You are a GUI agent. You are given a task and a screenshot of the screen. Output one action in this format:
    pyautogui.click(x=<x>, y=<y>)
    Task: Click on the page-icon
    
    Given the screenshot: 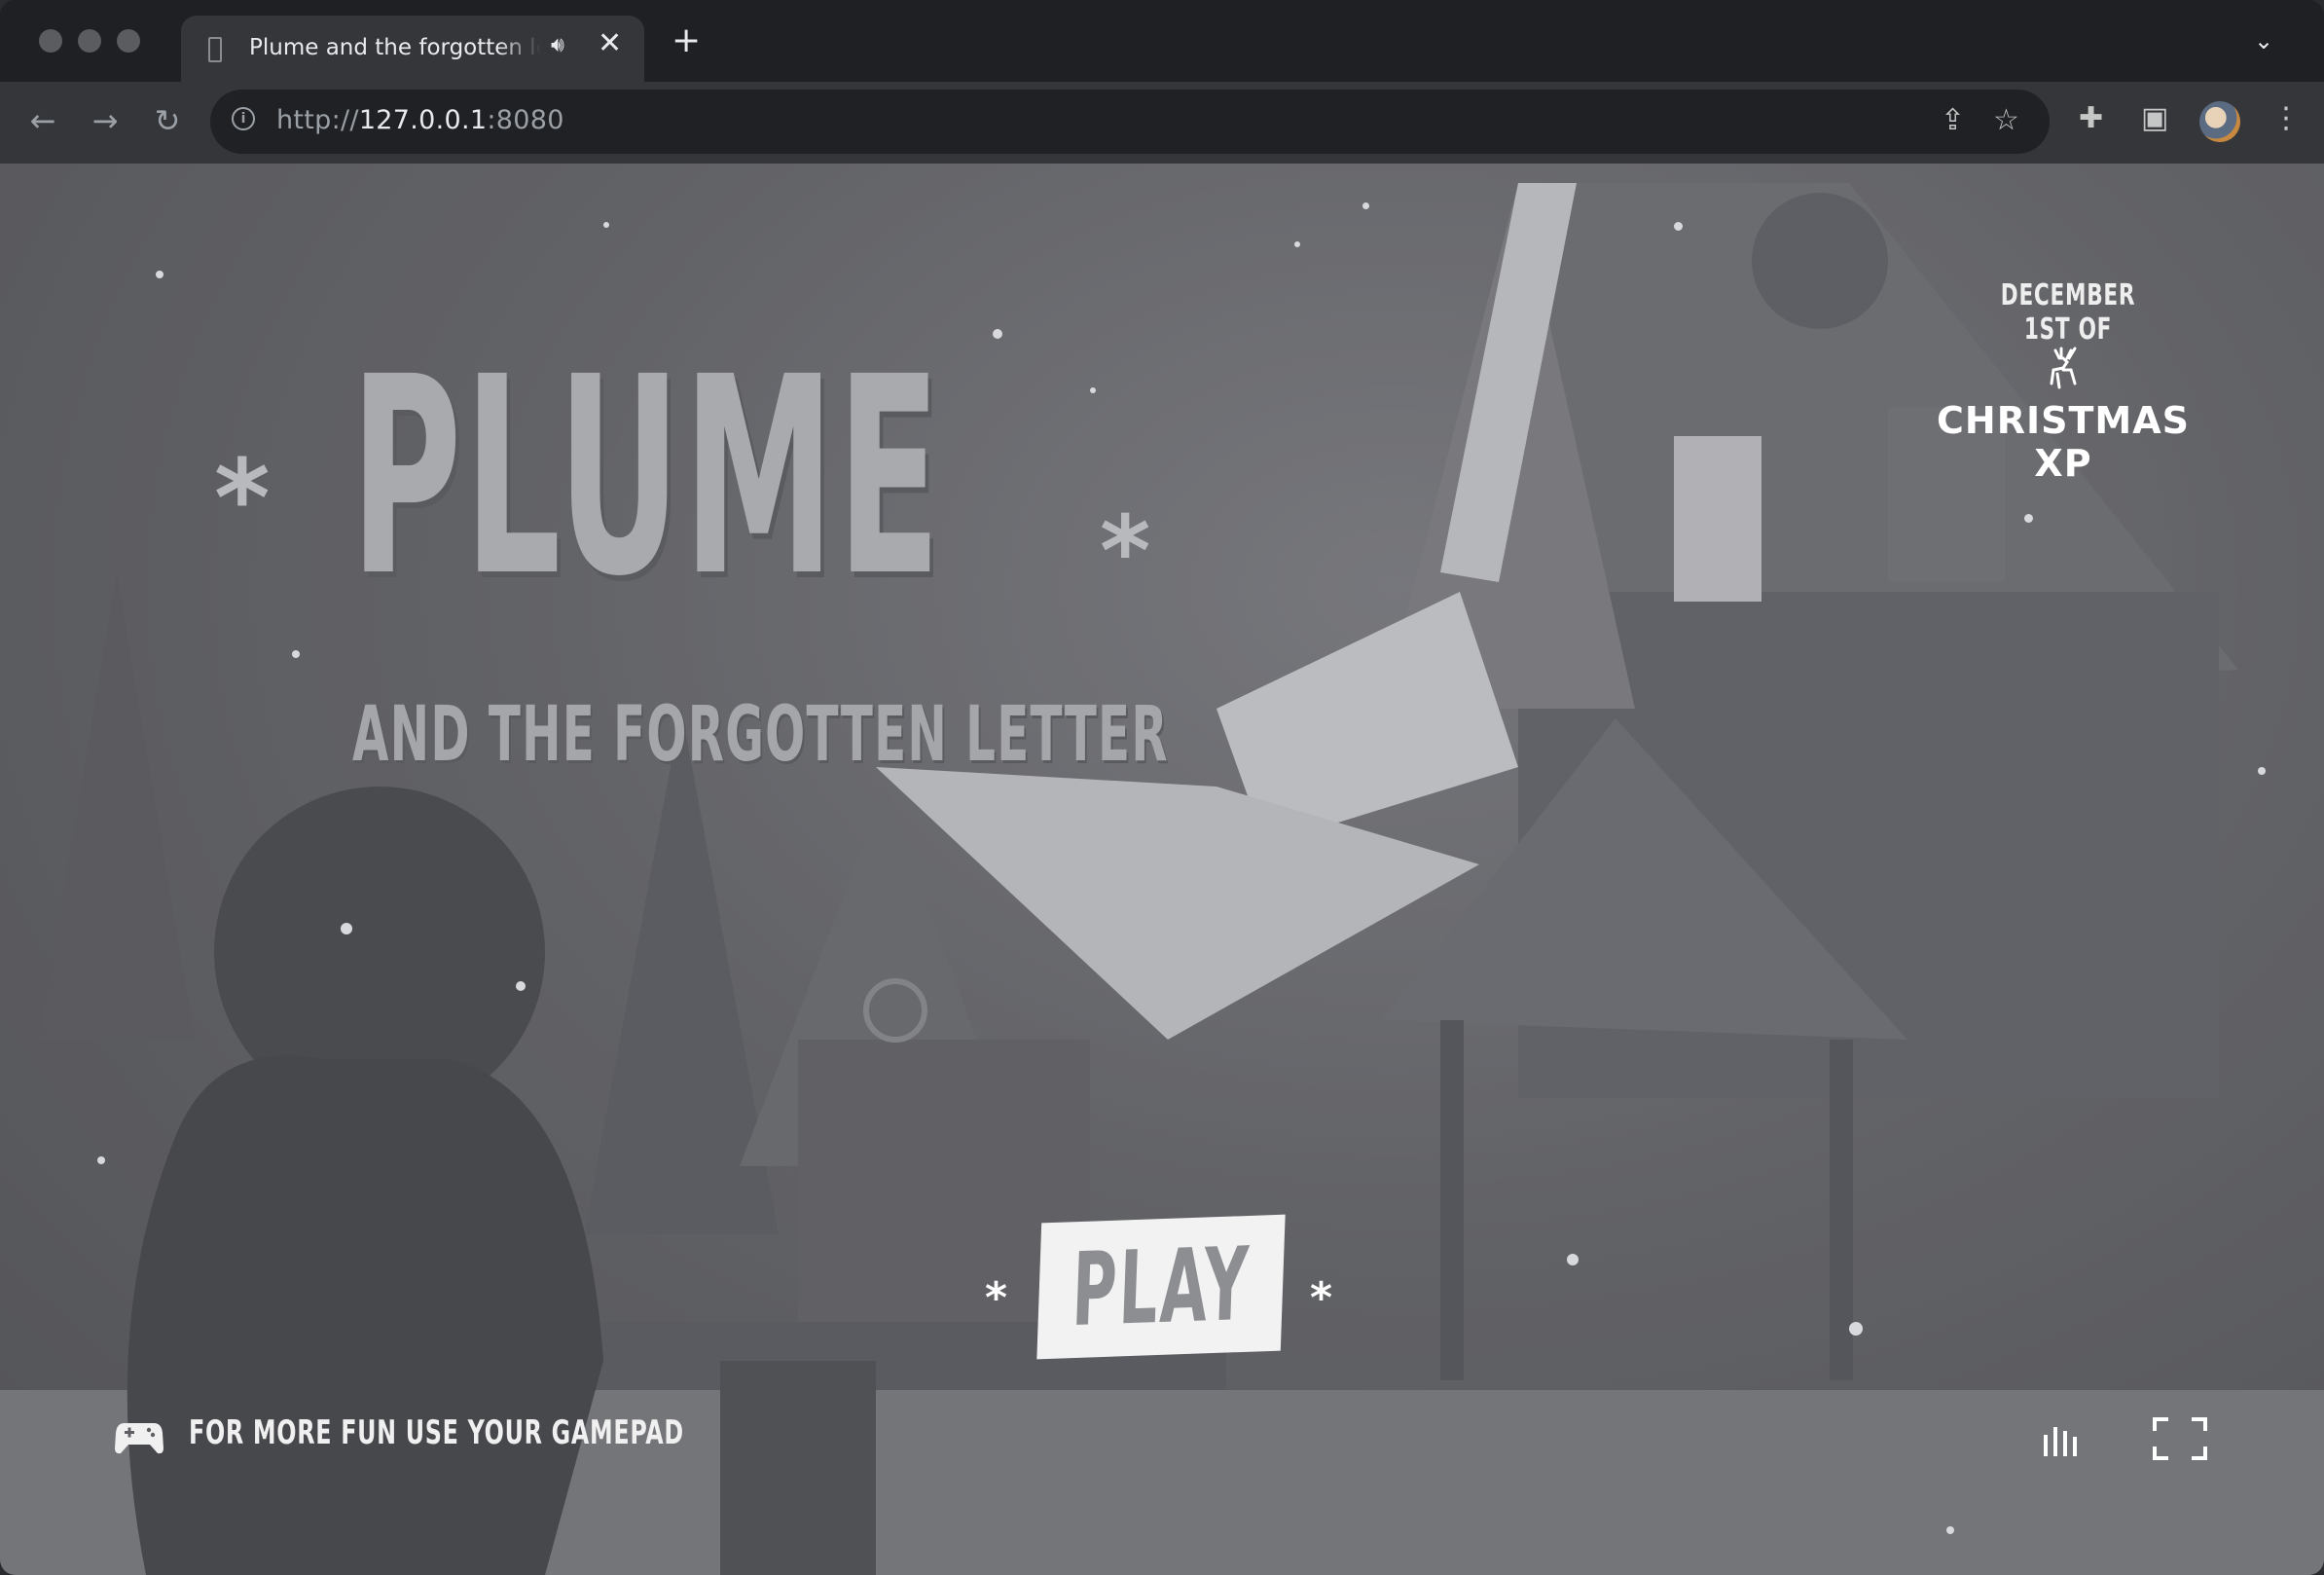 What is the action you would take?
    pyautogui.click(x=215, y=50)
    